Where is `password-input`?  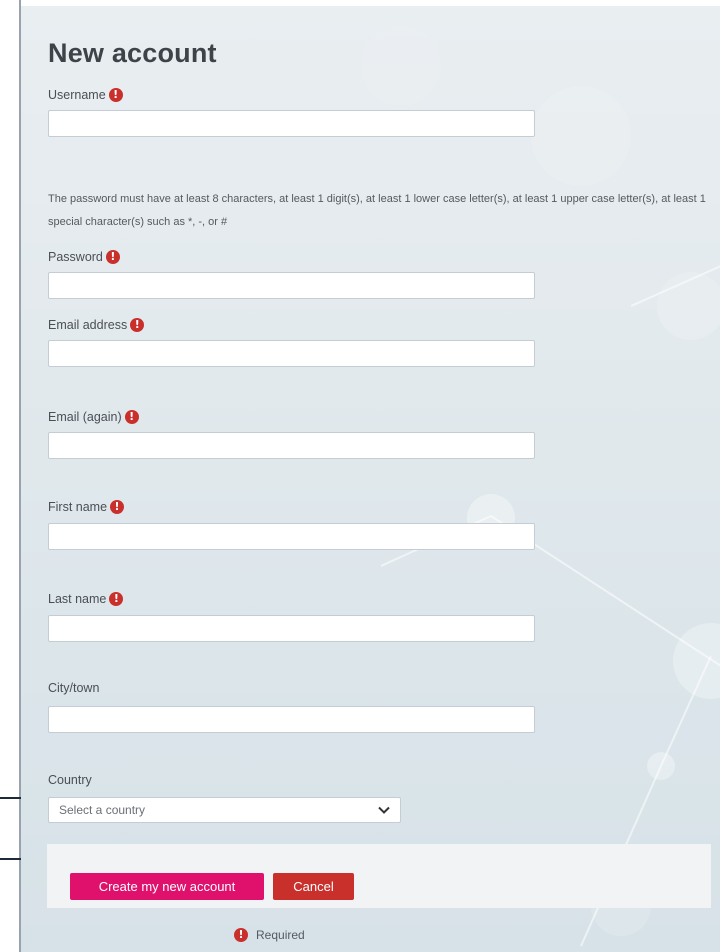
password-input is located at coordinates (291, 285).